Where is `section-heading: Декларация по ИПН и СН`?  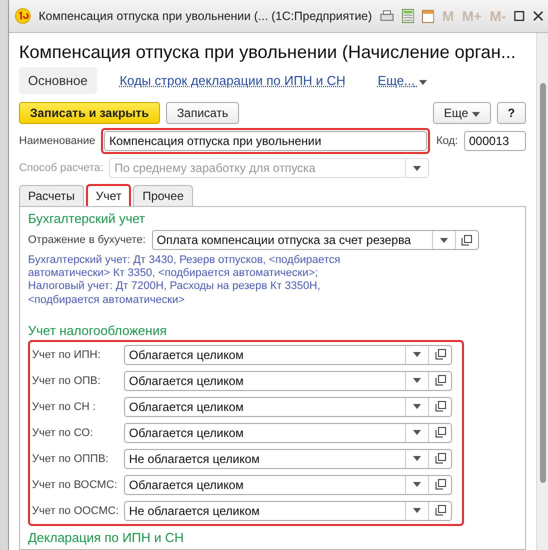
section-heading: Декларация по ИПН и СН is located at coordinates (106, 537).